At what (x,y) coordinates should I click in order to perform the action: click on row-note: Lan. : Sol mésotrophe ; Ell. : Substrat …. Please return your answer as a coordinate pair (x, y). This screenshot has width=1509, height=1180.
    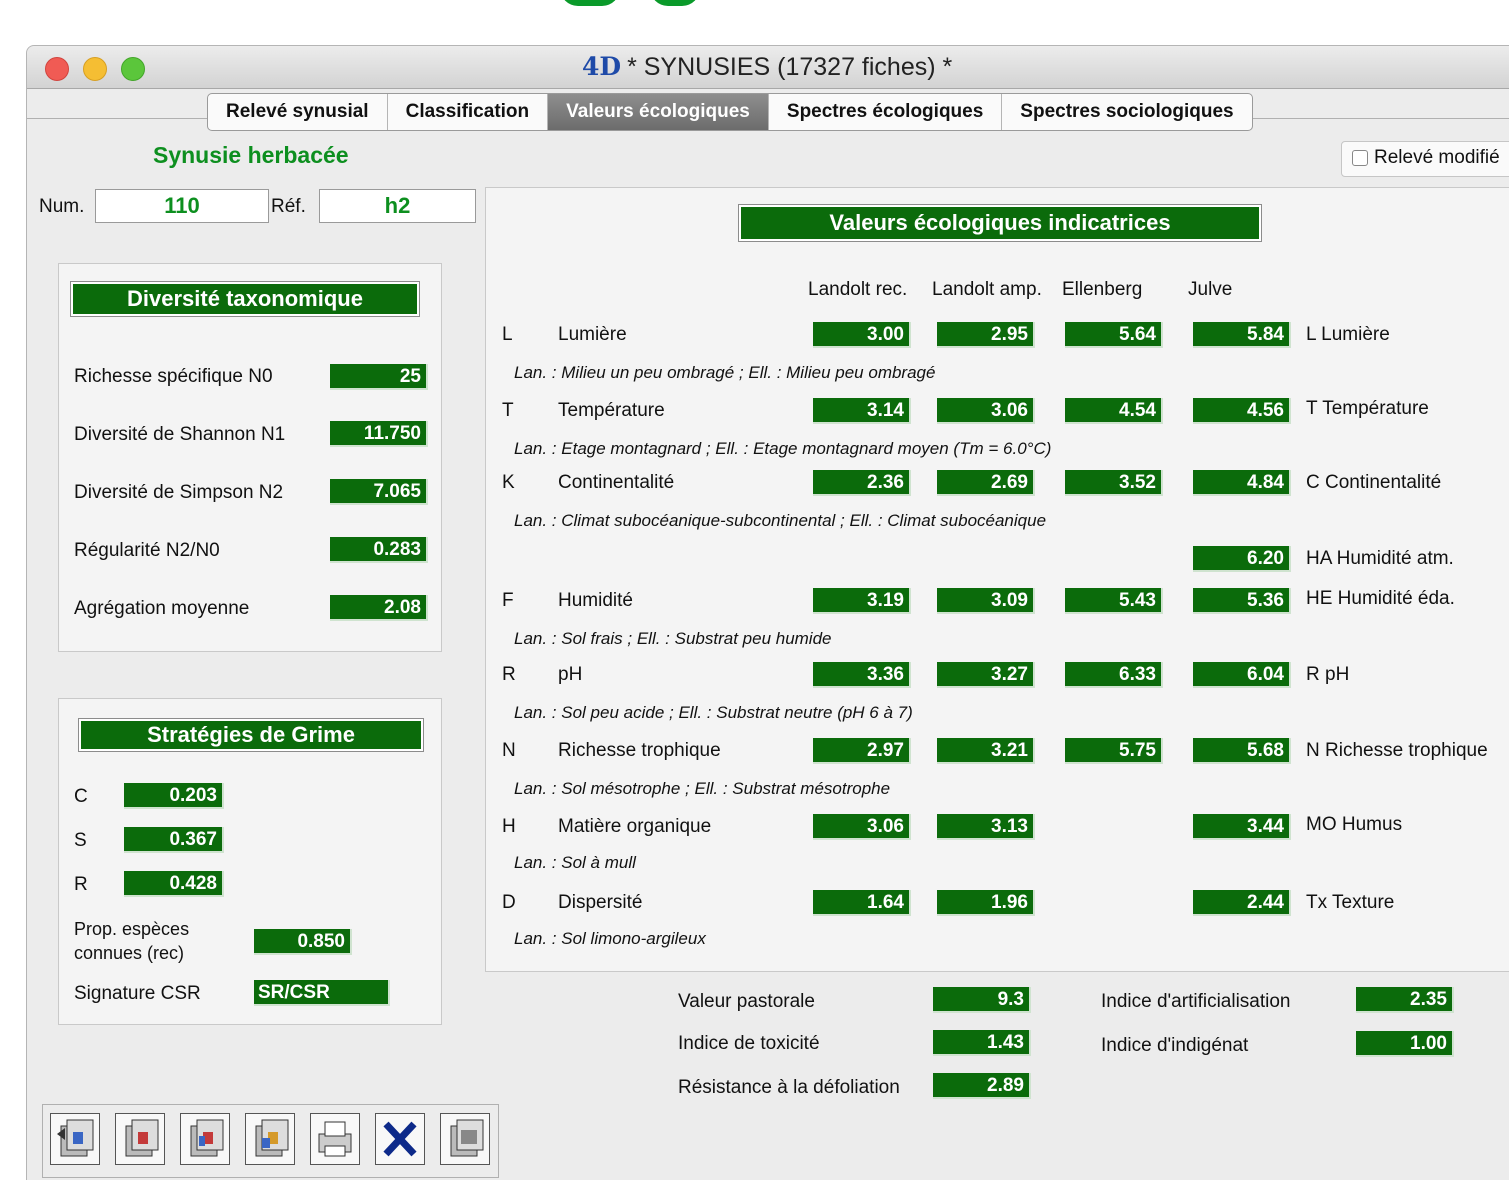
    Looking at the image, I should click on (702, 788).